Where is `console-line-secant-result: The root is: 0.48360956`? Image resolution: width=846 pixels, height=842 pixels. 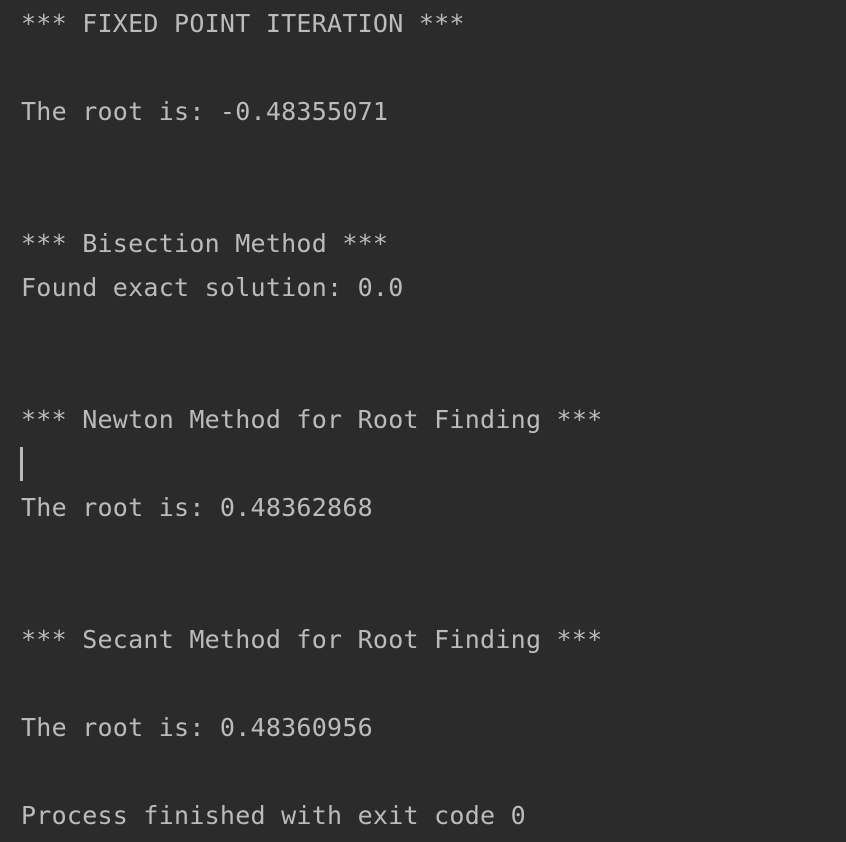
console-line-secant-result: The root is: 0.48360956 is located at coordinates (197, 727).